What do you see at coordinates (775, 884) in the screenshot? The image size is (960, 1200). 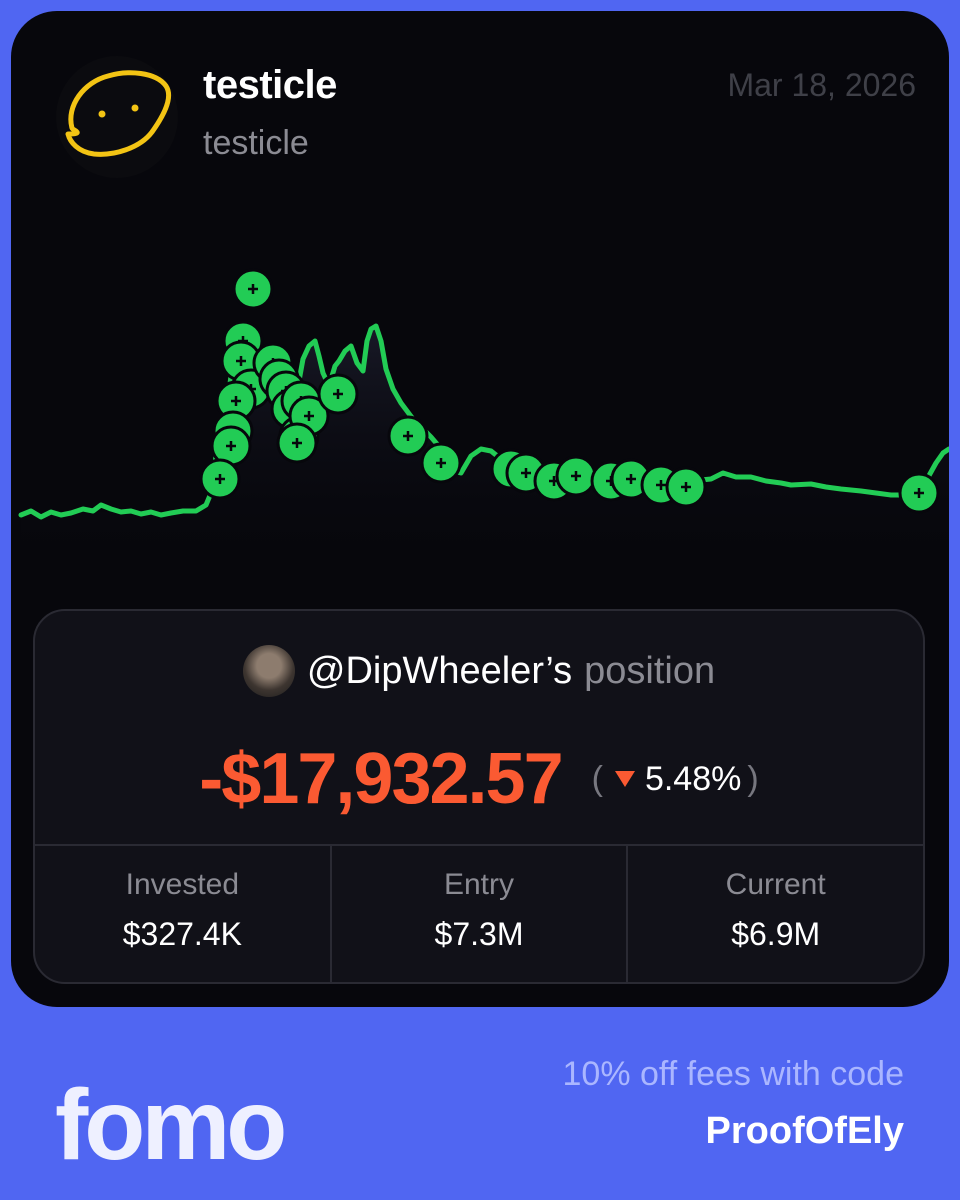 I see `stat-label: Current` at bounding box center [775, 884].